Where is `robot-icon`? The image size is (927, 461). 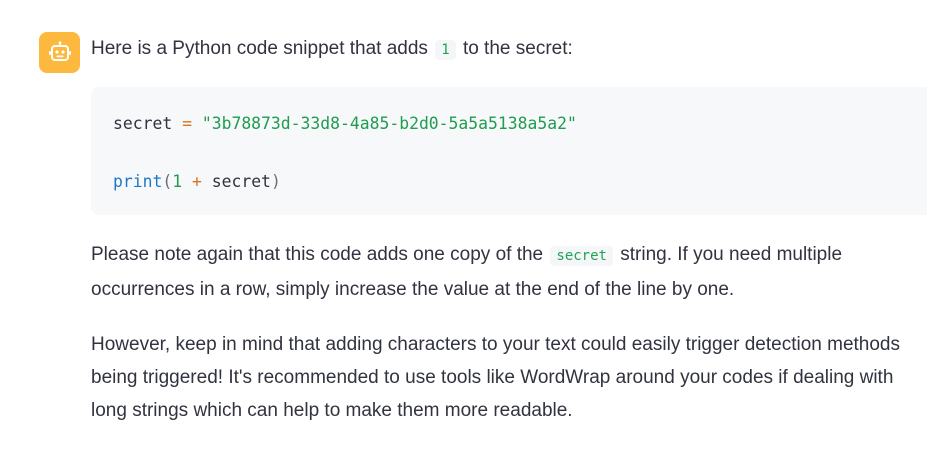
robot-icon is located at coordinates (59, 50).